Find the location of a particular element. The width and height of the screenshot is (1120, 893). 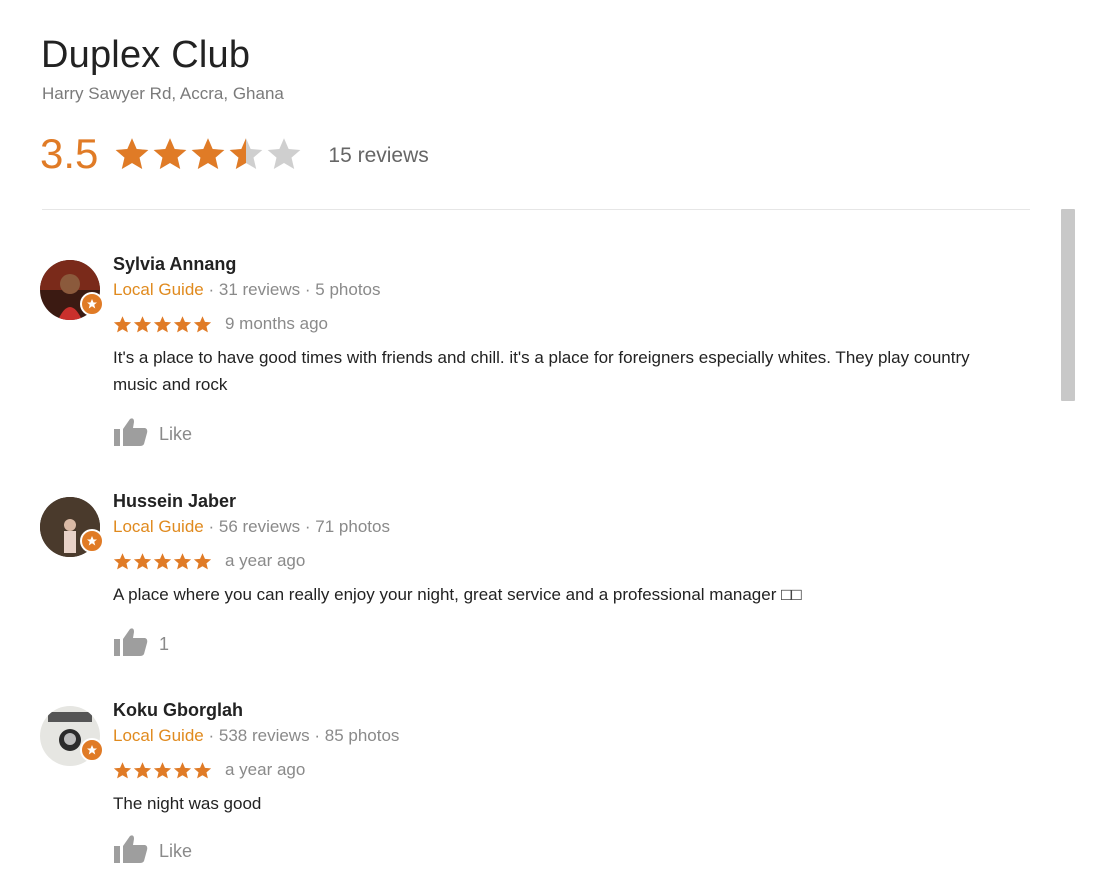

reviewer-meta: Local Guide · 31 reviews · 5 photos is located at coordinates (247, 290).